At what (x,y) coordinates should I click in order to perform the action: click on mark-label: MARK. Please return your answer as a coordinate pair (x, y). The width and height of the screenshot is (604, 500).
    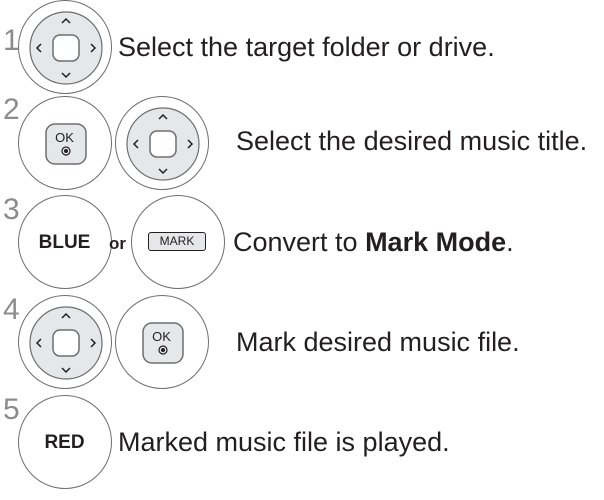
    Looking at the image, I should click on (177, 241).